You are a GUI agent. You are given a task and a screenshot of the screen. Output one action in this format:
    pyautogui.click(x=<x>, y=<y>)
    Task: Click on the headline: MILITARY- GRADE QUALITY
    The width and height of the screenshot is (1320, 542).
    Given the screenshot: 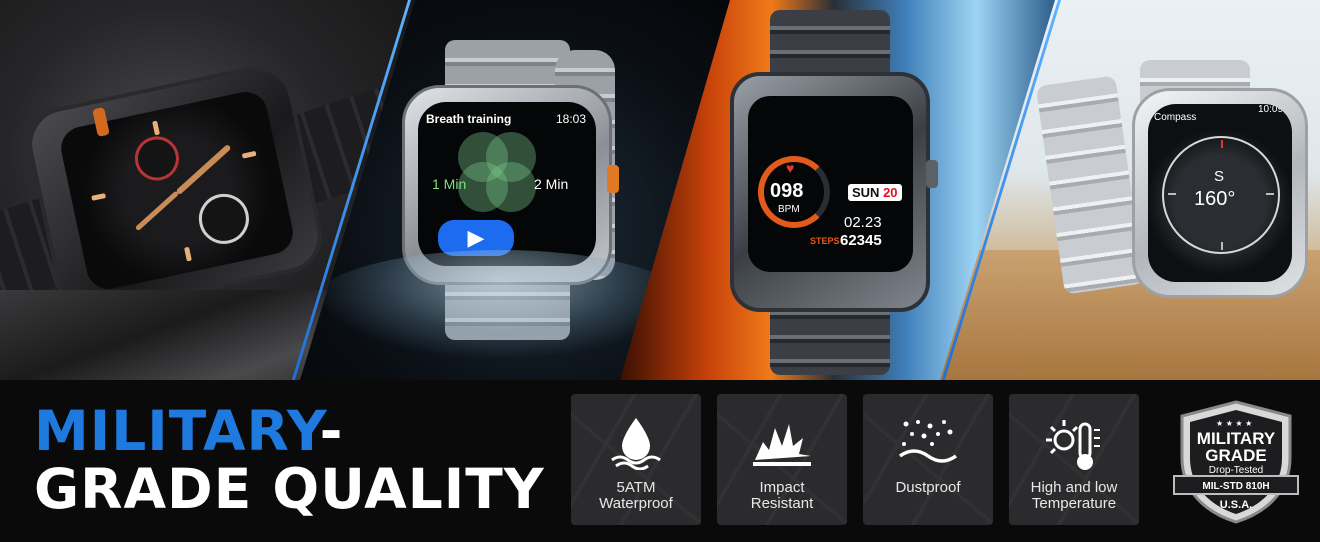 What is the action you would take?
    pyautogui.click(x=289, y=460)
    